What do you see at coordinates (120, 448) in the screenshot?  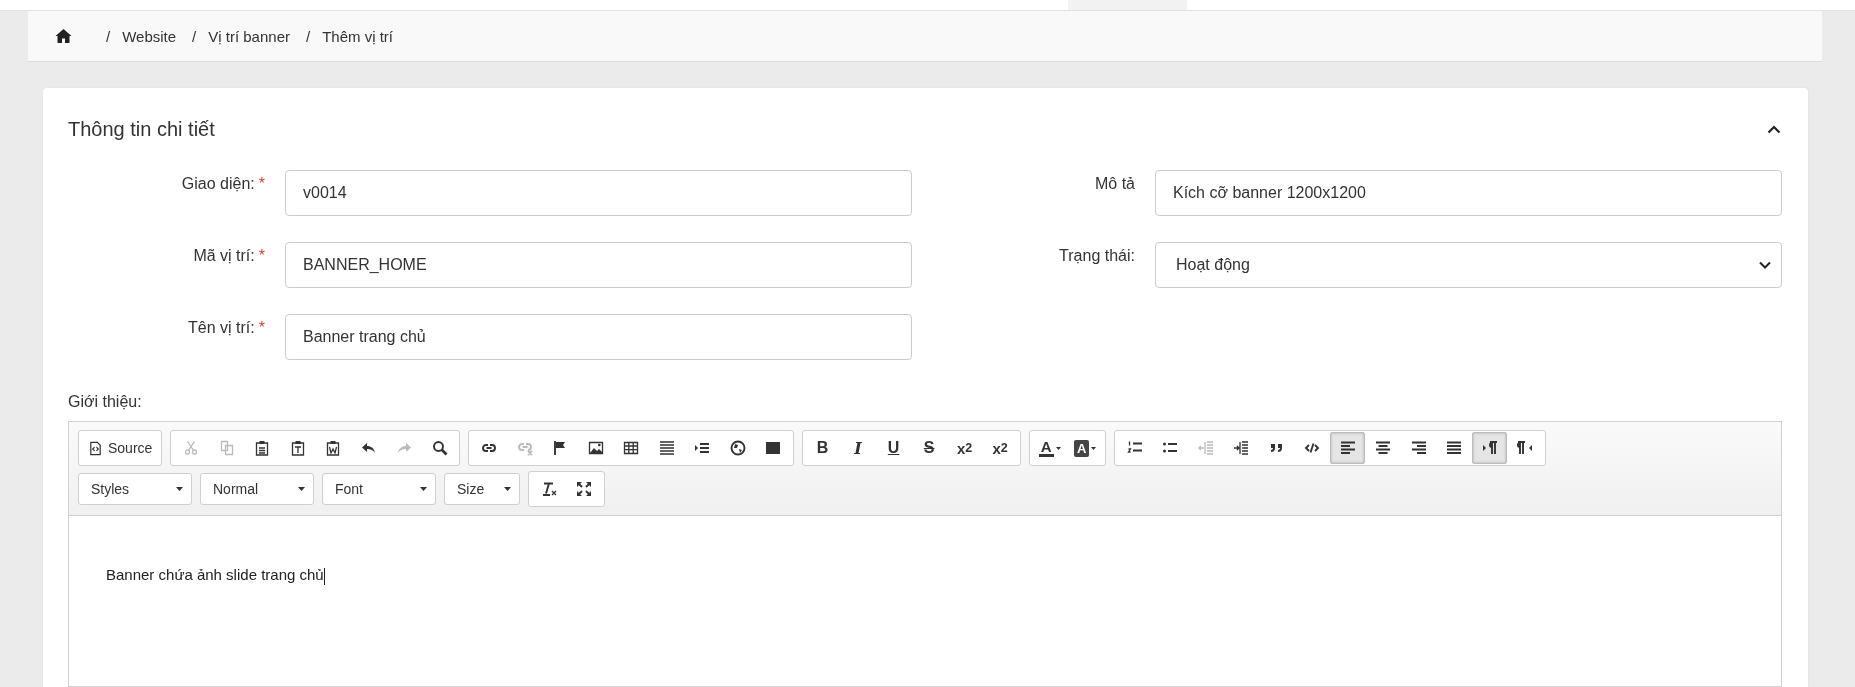 I see `source-button: Source` at bounding box center [120, 448].